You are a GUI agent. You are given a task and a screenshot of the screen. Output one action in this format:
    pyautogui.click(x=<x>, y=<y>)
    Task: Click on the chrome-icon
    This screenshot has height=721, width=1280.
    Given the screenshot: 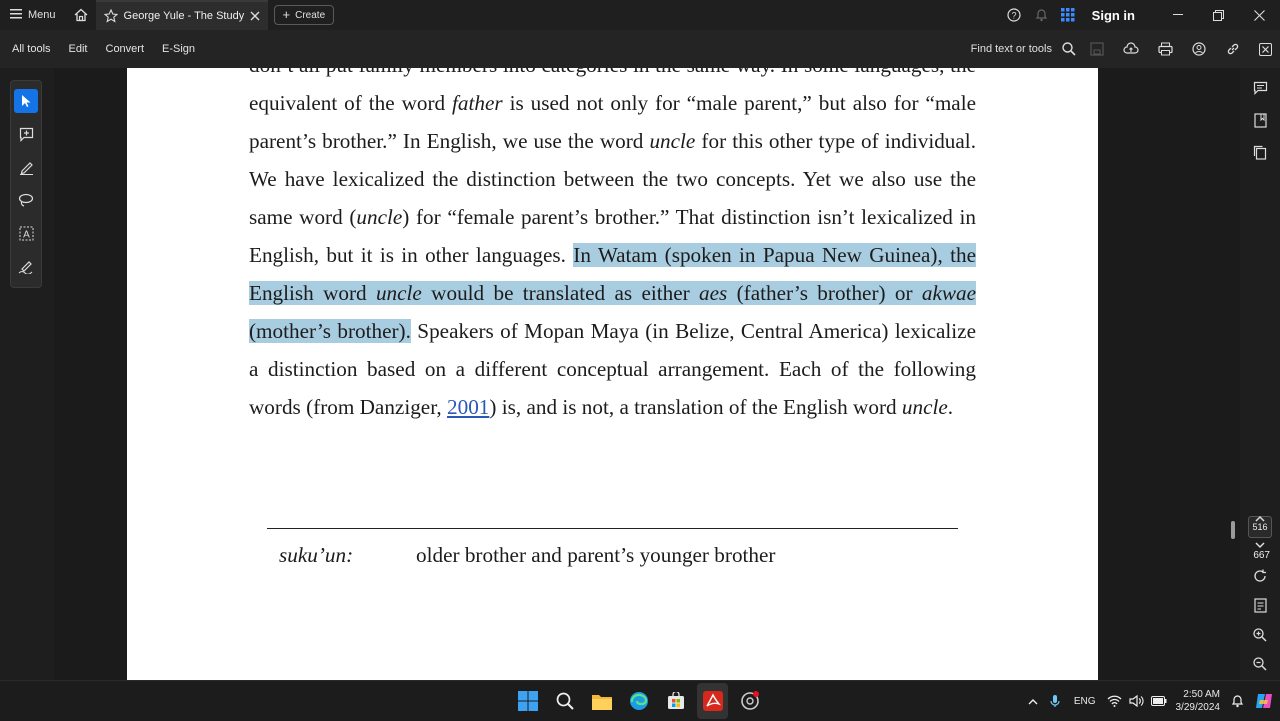 What is the action you would take?
    pyautogui.click(x=749, y=700)
    